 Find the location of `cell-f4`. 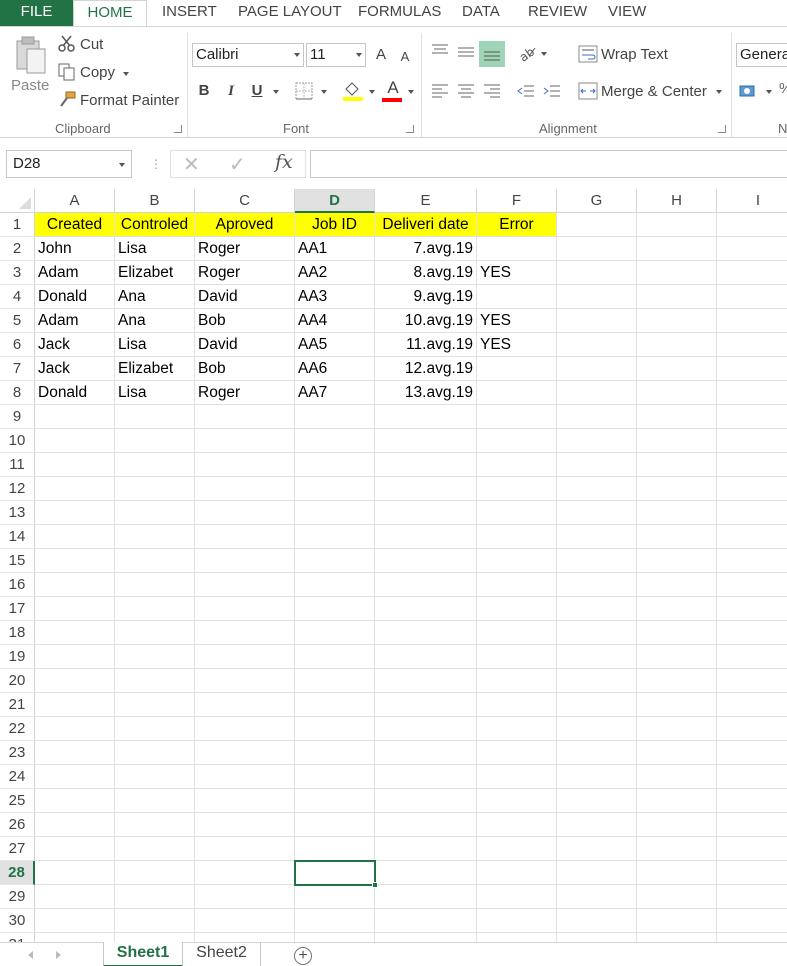

cell-f4 is located at coordinates (517, 297).